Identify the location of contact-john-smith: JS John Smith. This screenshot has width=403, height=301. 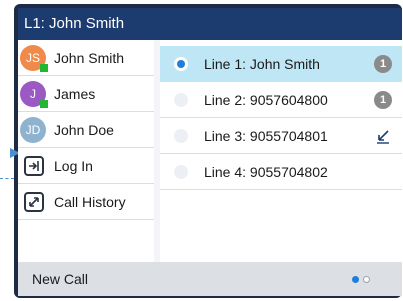
(86, 58).